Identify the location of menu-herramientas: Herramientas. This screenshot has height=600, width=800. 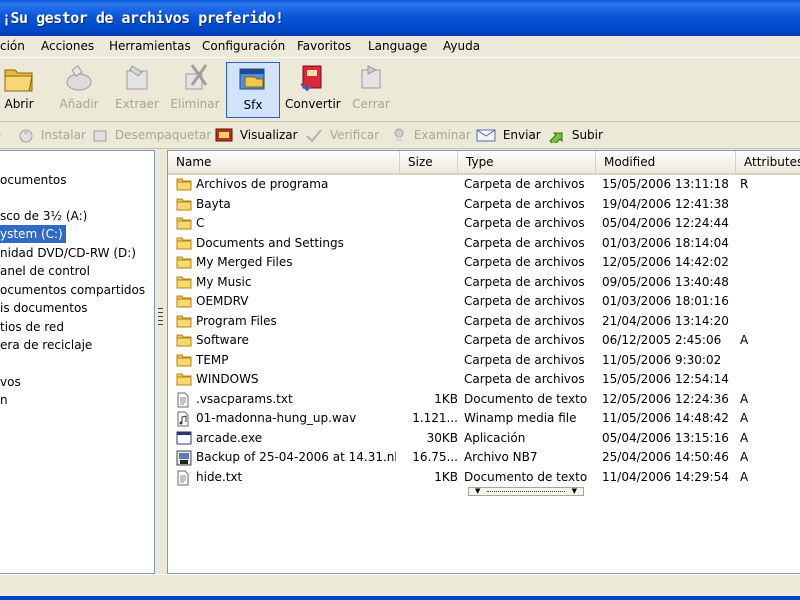
(150, 46).